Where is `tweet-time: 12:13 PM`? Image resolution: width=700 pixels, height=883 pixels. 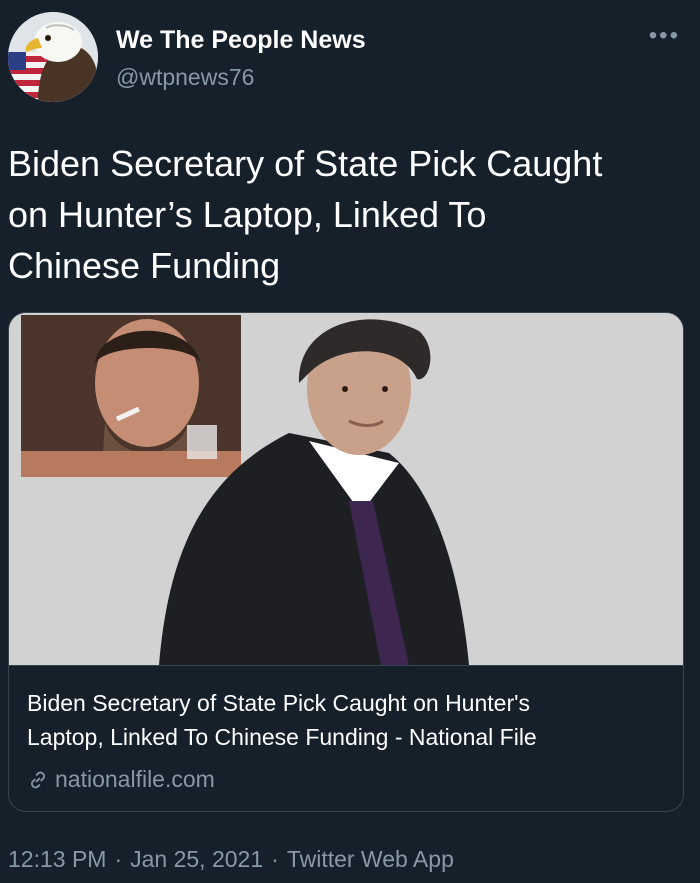
tweet-time: 12:13 PM is located at coordinates (57, 859).